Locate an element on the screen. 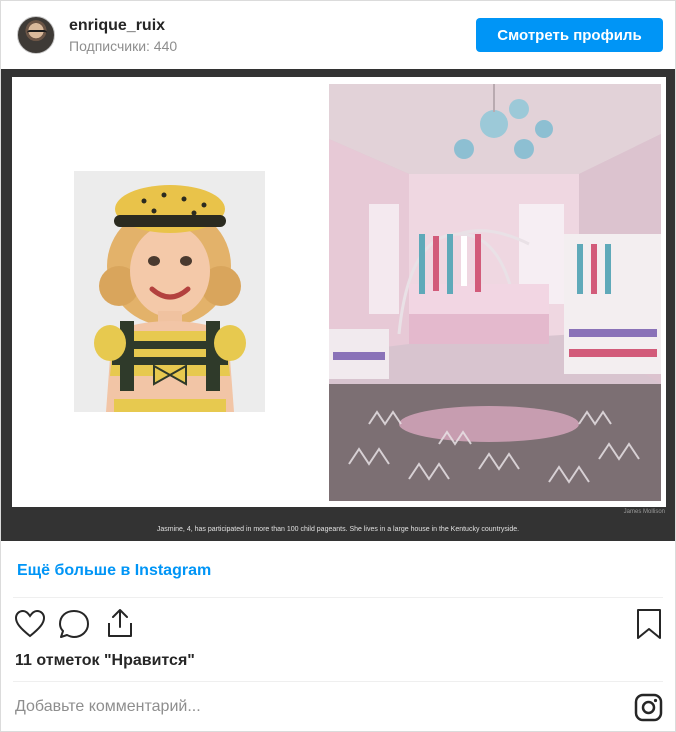 This screenshot has height=732, width=676. view-profile-button: Смотреть профиль is located at coordinates (569, 35).